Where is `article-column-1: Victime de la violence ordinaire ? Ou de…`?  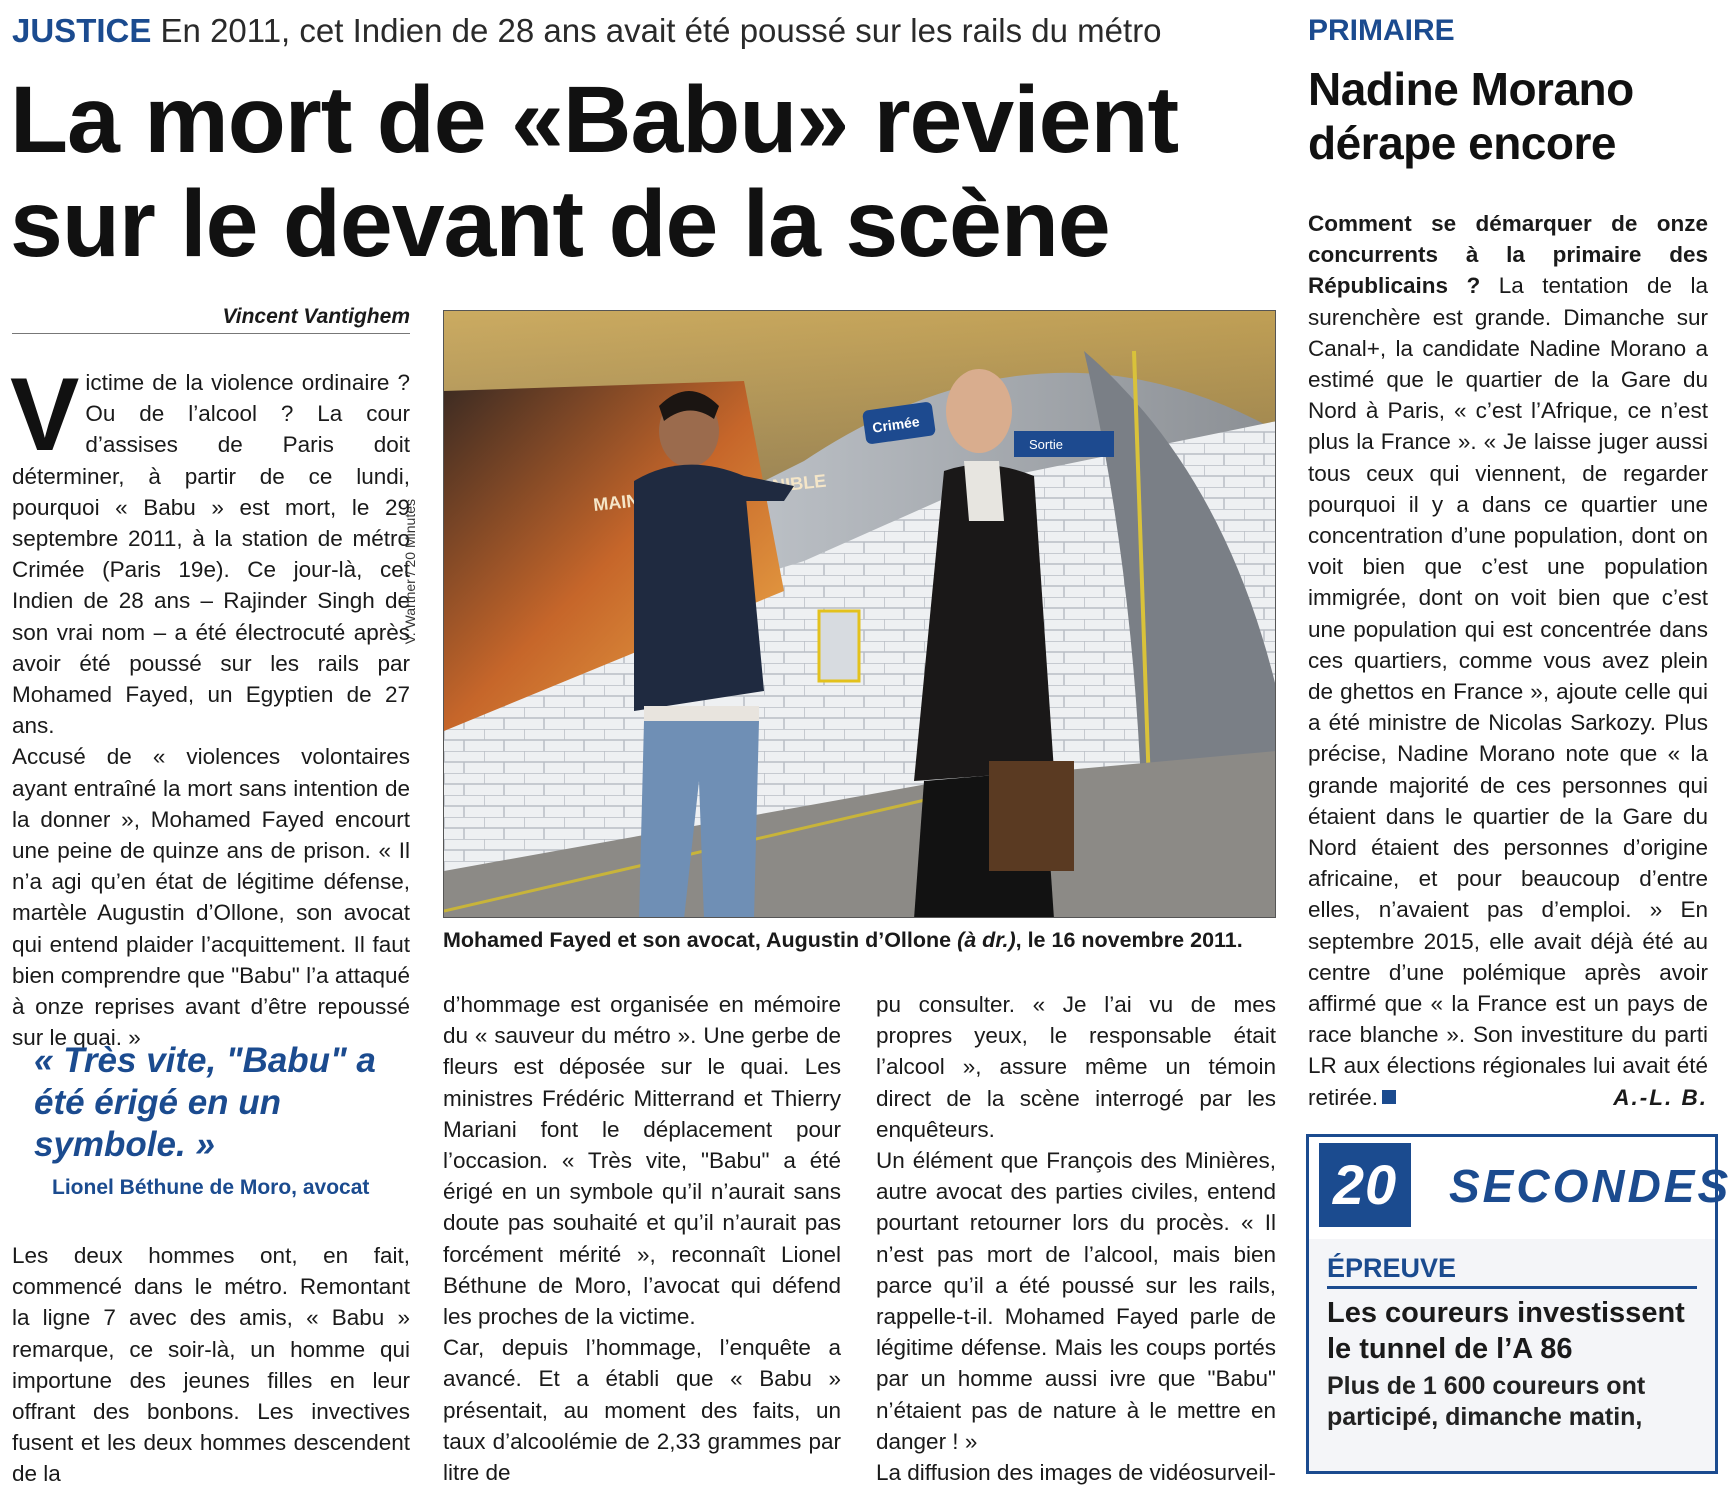 article-column-1: Victime de la violence ordinaire ? Ou de… is located at coordinates (210, 705).